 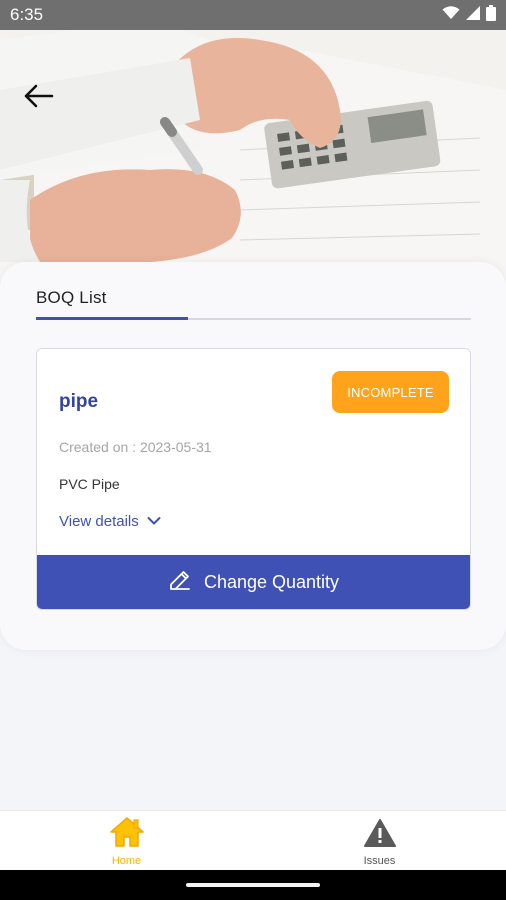 What do you see at coordinates (253, 15) in the screenshot?
I see `status-bar: 6:35` at bounding box center [253, 15].